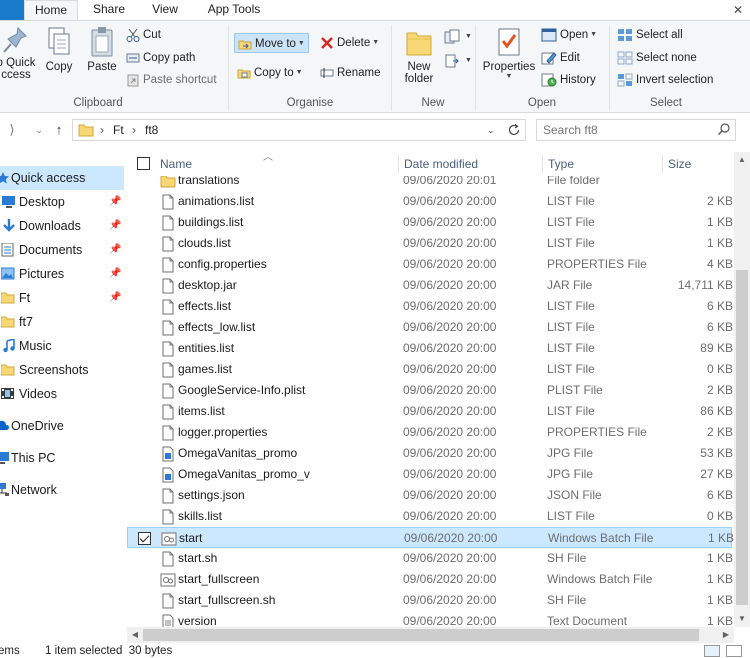 The image size is (750, 658). I want to click on recent-locations-button: ⌄, so click(39, 130).